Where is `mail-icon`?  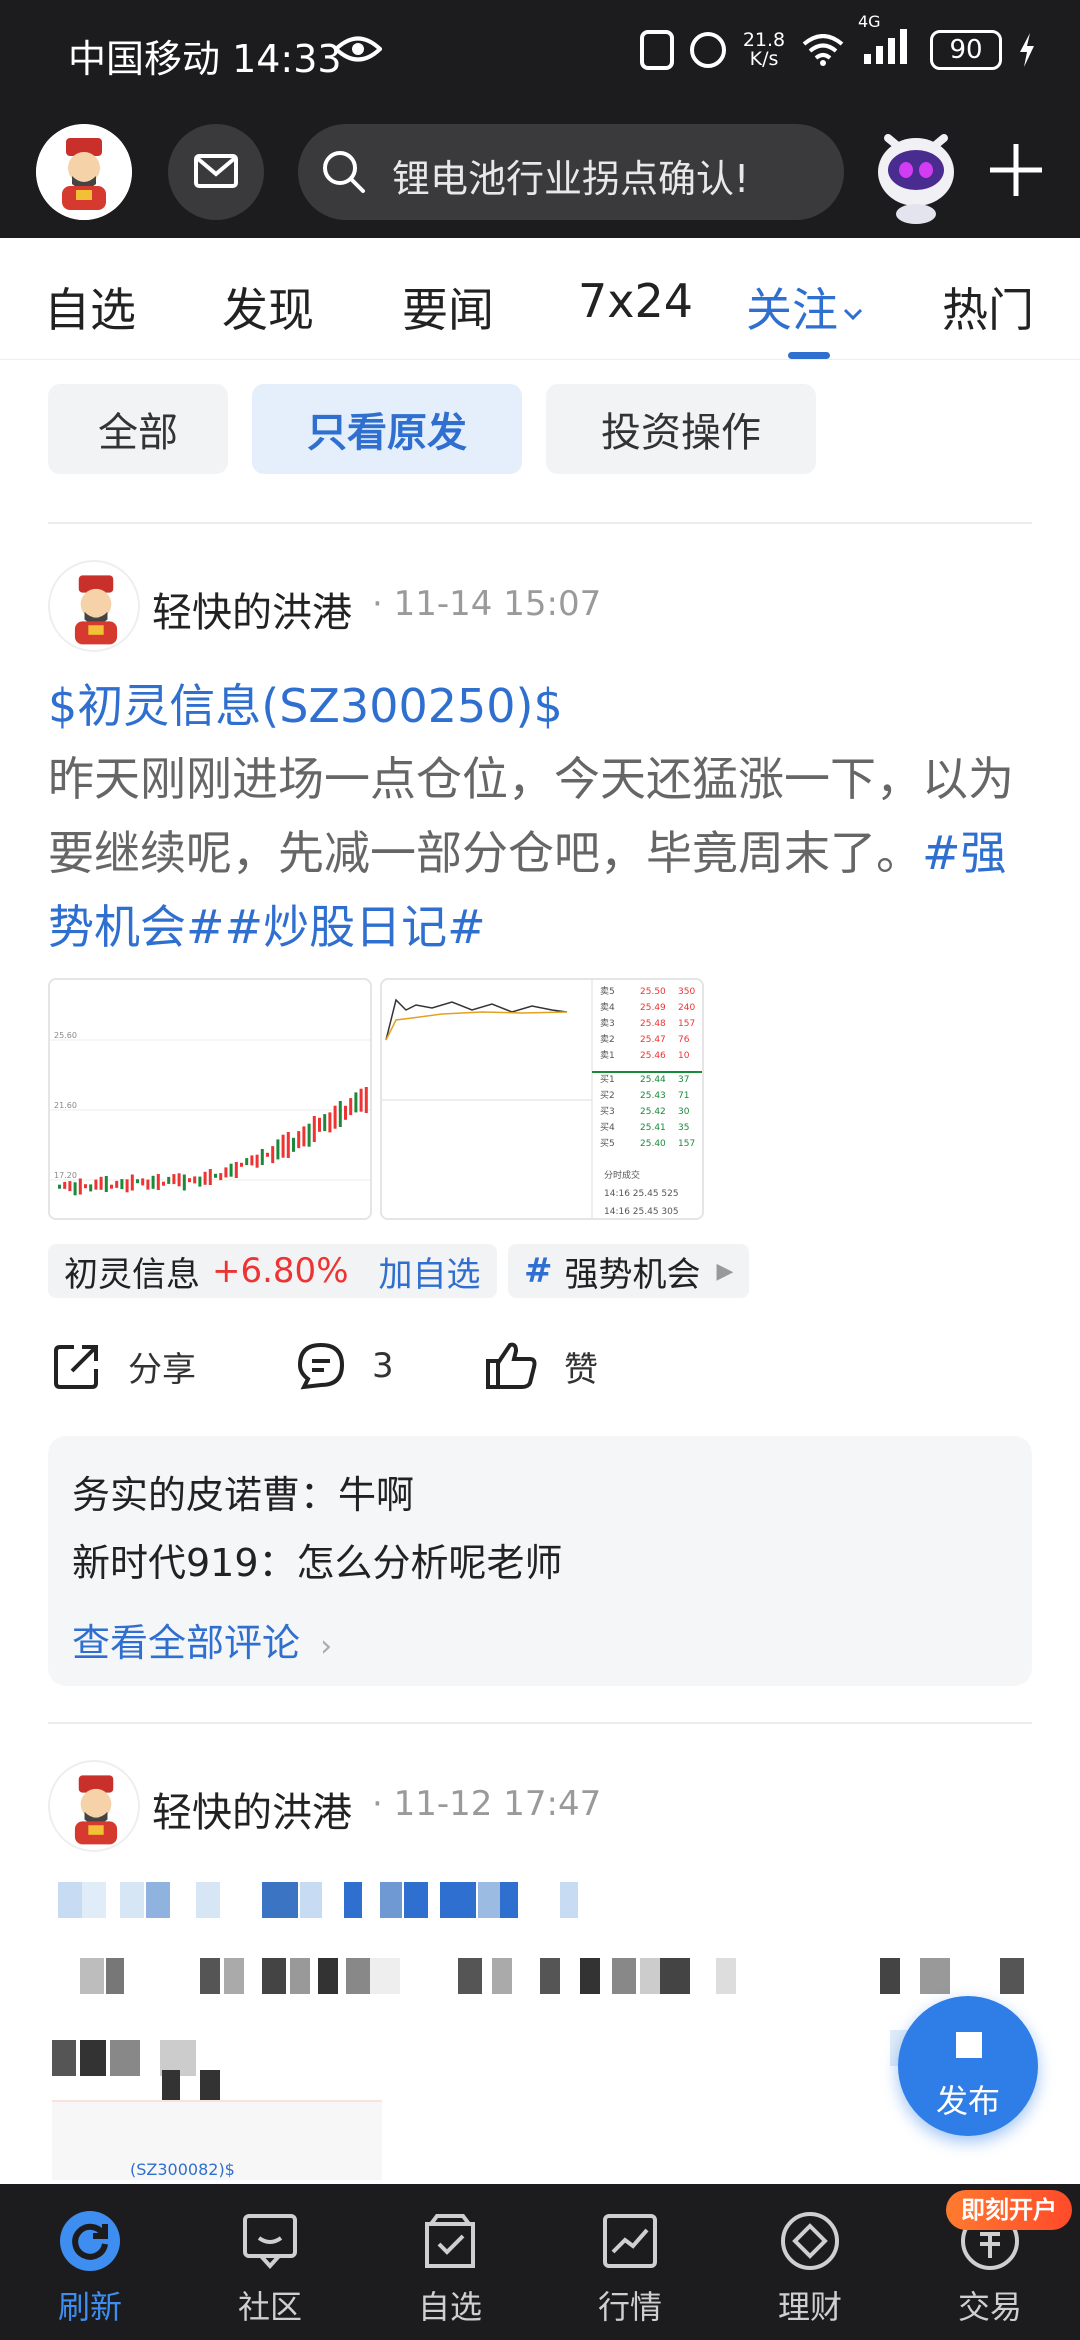 mail-icon is located at coordinates (216, 171).